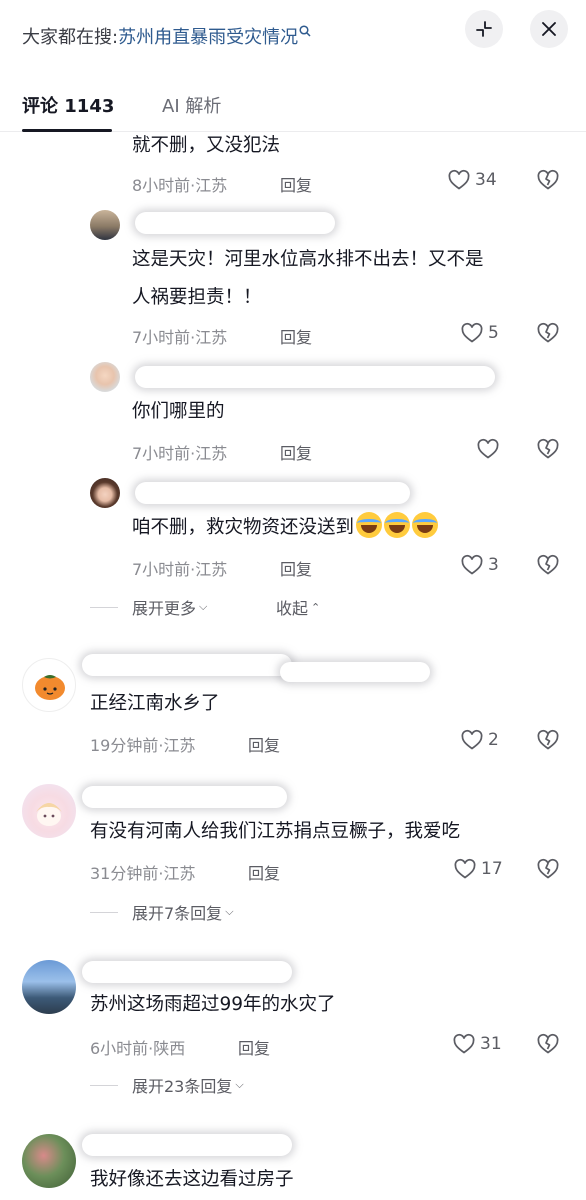 Image resolution: width=586 pixels, height=1200 pixels. What do you see at coordinates (292, 608) in the screenshot?
I see `collapse-label: 收起` at bounding box center [292, 608].